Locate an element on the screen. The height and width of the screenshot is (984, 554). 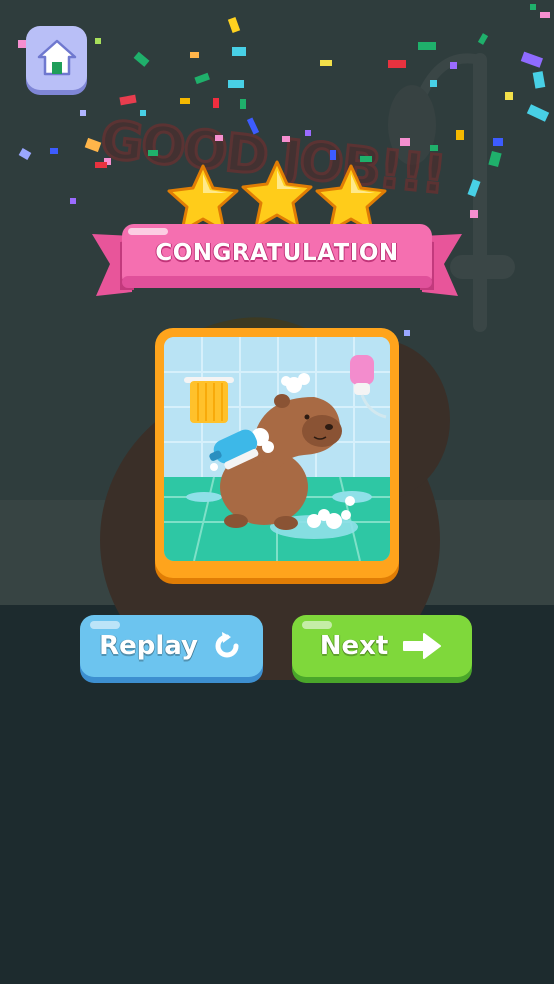
star-icon is located at coordinates (277, 194).